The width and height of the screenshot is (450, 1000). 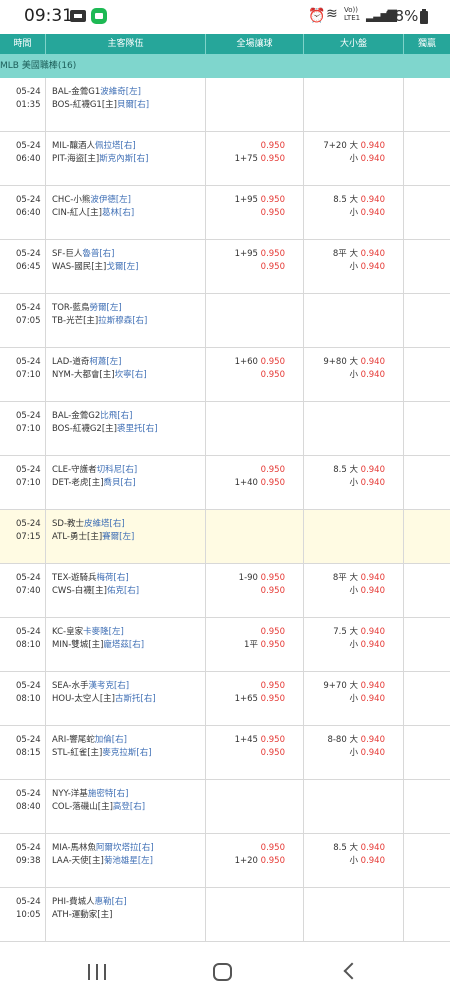 What do you see at coordinates (359, 632) in the screenshot?
I see `over-line: 7.5 大 0.940` at bounding box center [359, 632].